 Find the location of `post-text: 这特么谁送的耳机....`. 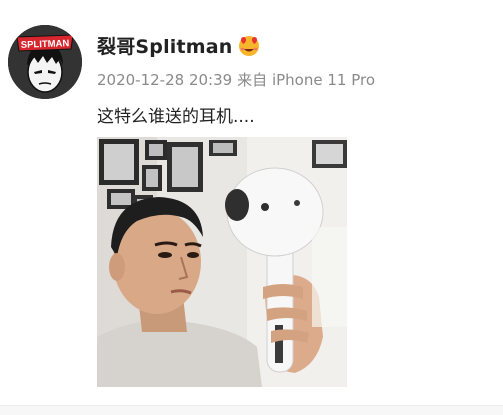

post-text: 这特么谁送的耳机.... is located at coordinates (176, 117).